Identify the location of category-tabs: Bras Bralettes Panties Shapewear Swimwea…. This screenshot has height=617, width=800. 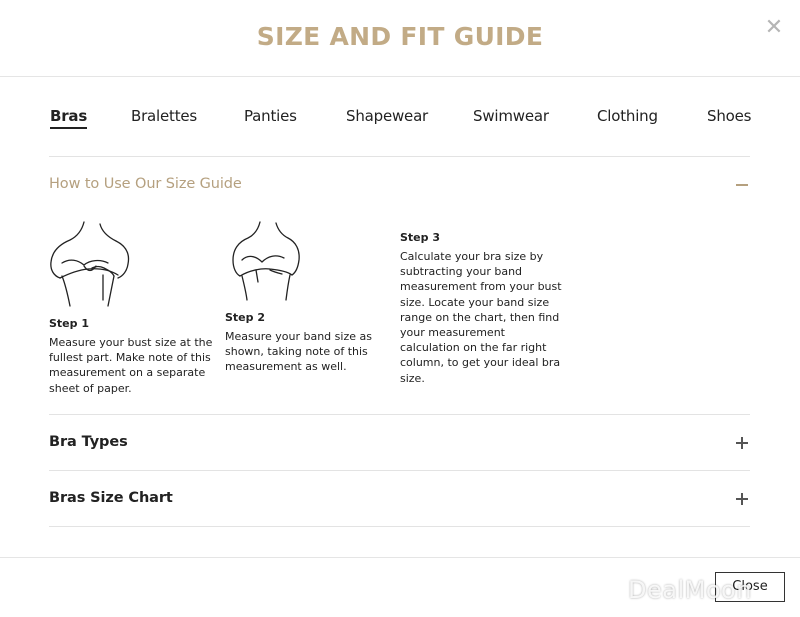
(400, 119).